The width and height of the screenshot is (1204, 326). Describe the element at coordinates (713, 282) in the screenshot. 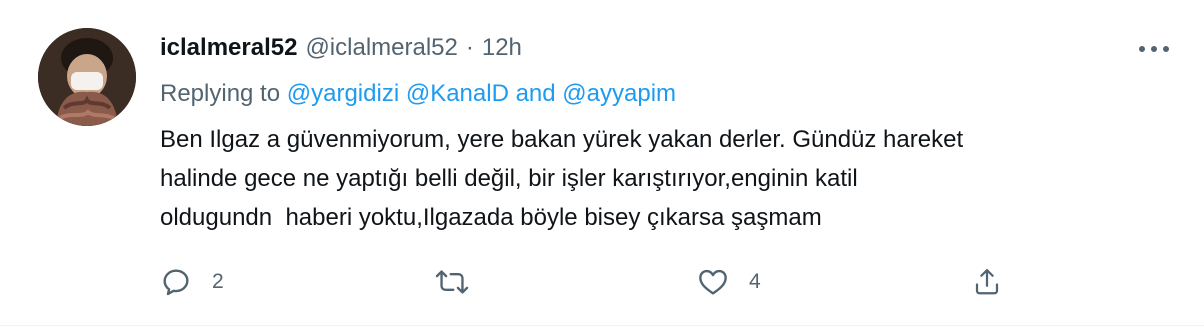

I see `heart-icon` at that location.